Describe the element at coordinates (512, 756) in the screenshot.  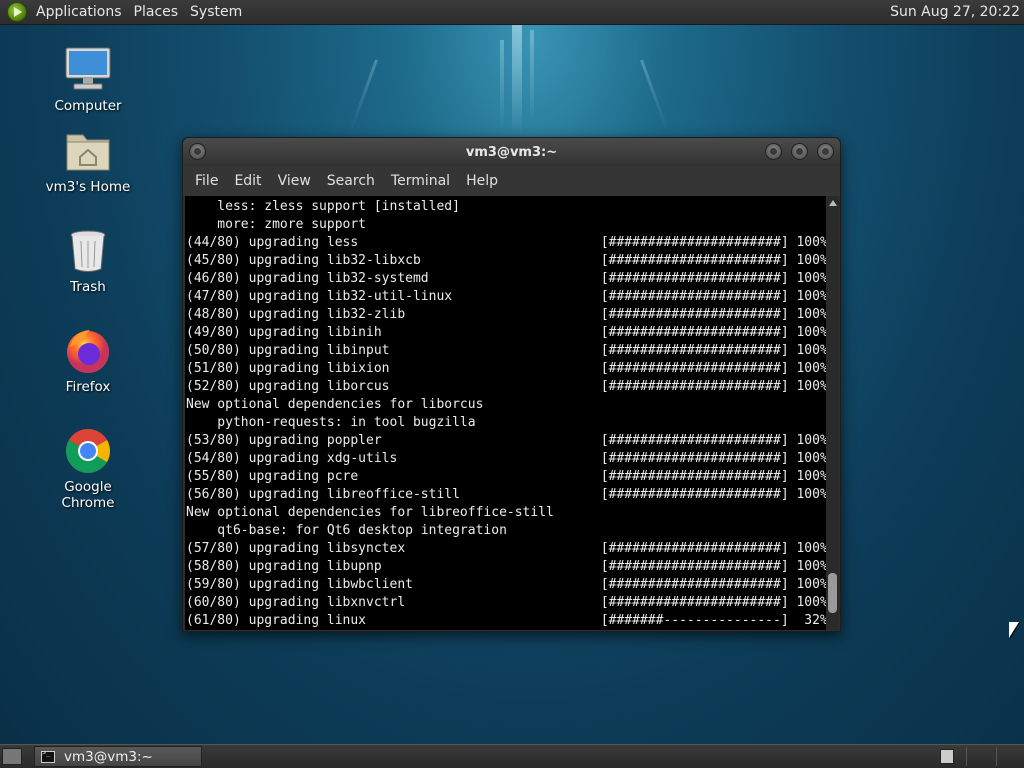
I see `bottom-panel: vm3@vm3:~` at that location.